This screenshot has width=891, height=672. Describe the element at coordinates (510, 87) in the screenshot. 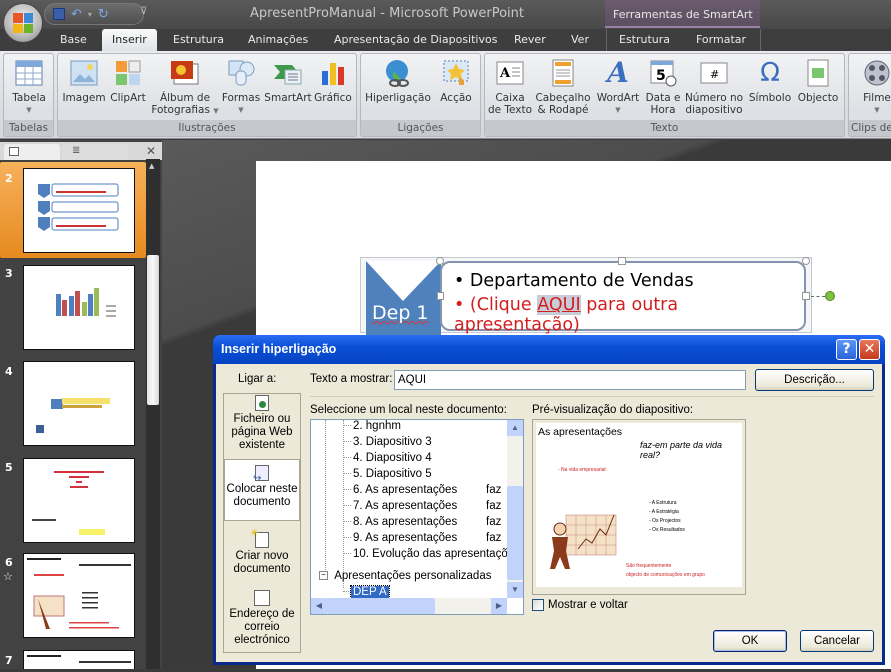

I see `caixa-texto-button: A Caixa de Texto` at that location.